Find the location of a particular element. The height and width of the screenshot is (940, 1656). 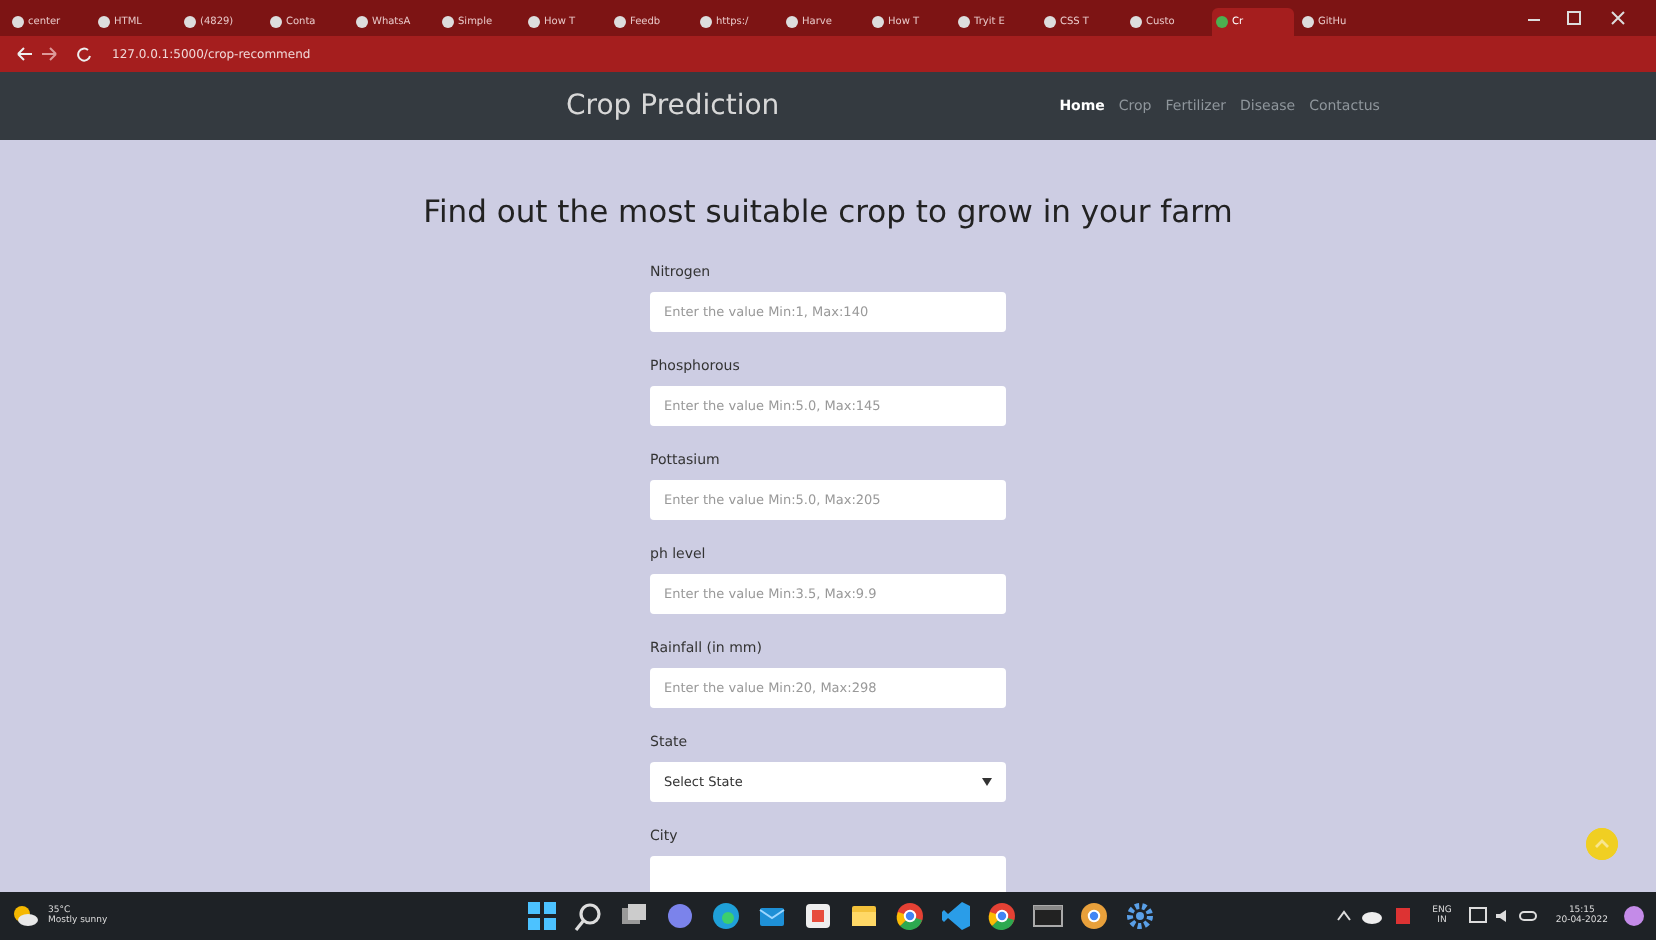

page-heading: Find out the most suitable crop to grow in your farm is located at coordinates (828, 212).